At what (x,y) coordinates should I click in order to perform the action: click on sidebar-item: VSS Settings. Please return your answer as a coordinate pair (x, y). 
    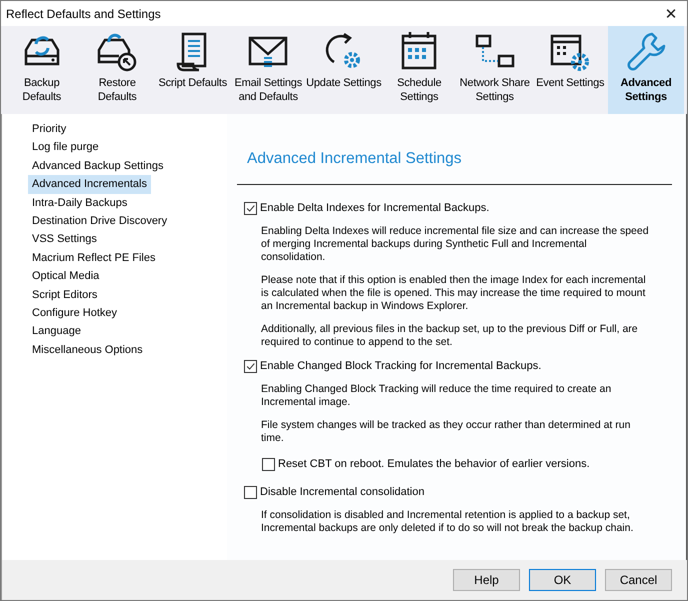
    Looking at the image, I should click on (64, 239).